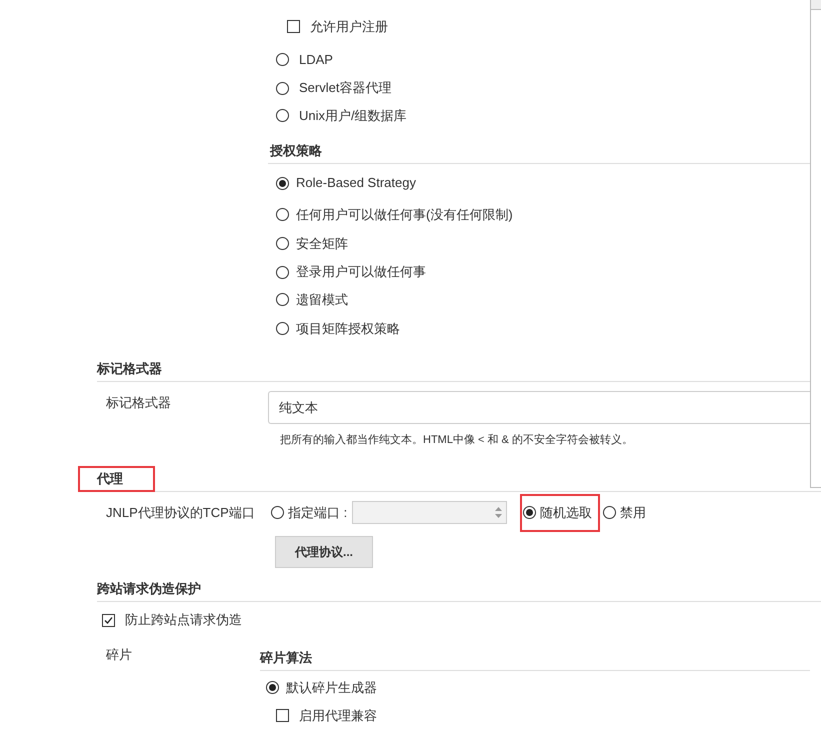  I want to click on option-label: 默认碎片生成器, so click(331, 688).